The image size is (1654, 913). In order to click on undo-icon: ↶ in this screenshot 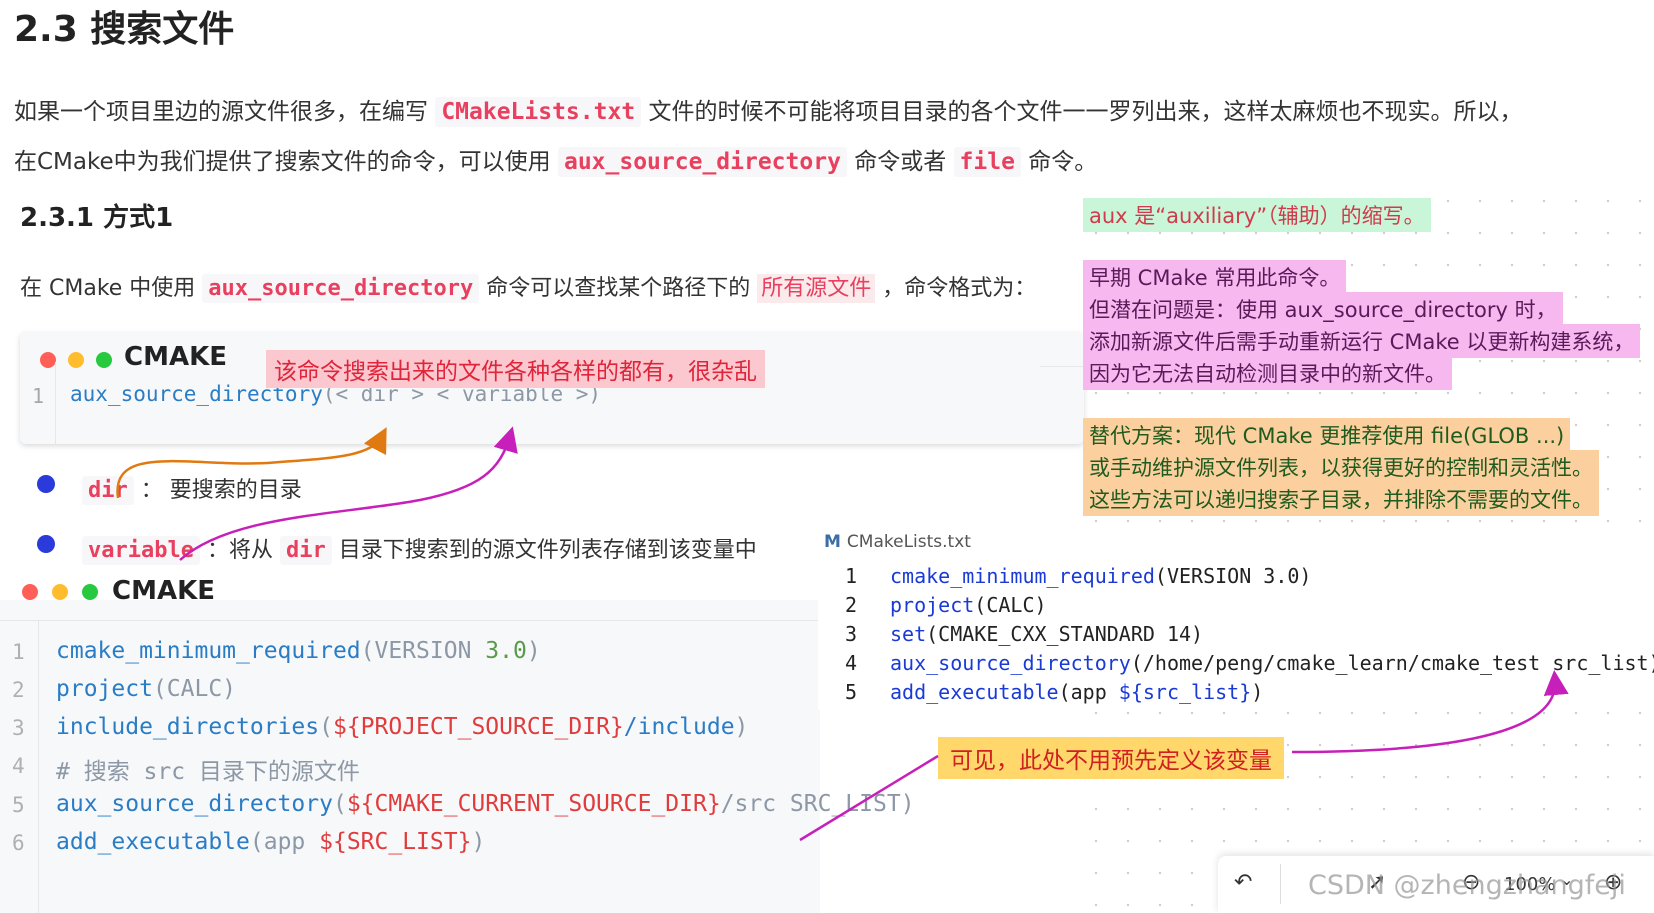, I will do `click(1243, 882)`.